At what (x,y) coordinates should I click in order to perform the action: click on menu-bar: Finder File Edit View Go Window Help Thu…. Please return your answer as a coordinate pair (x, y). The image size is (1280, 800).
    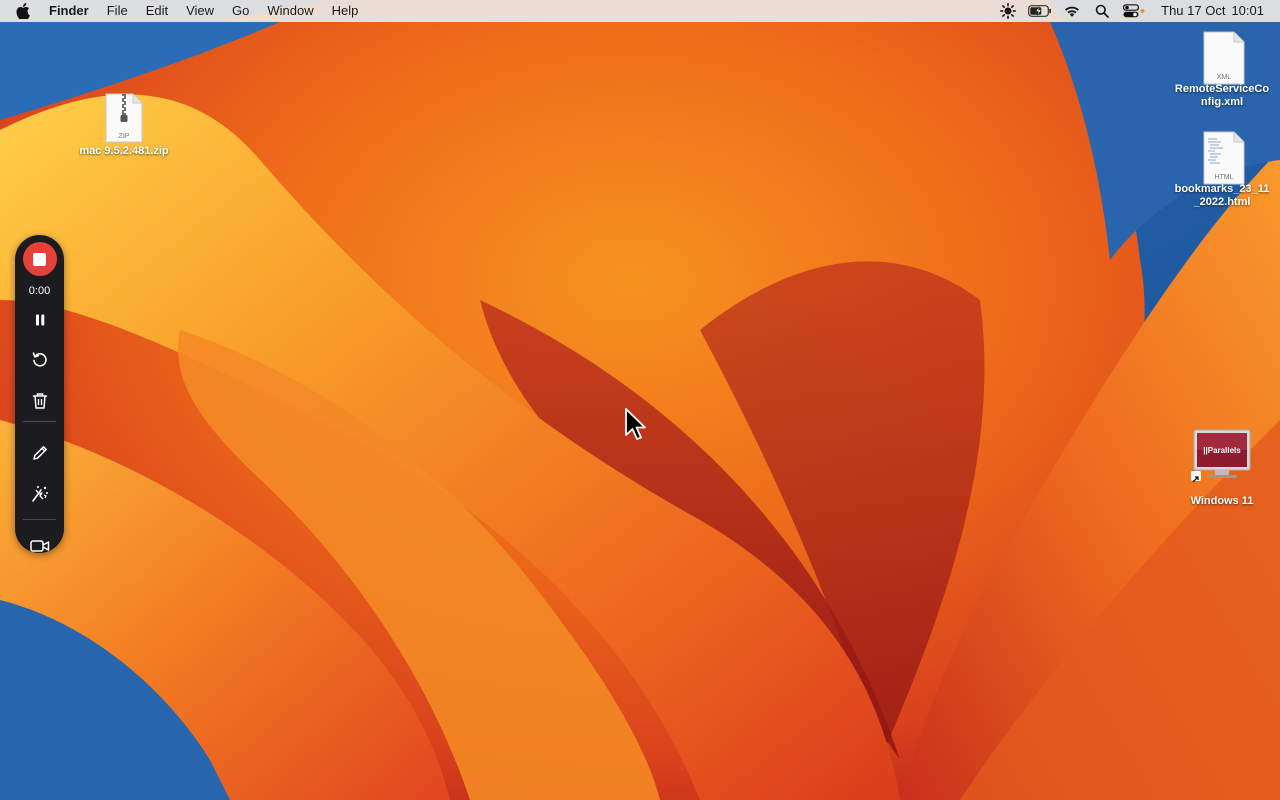
    Looking at the image, I should click on (640, 11).